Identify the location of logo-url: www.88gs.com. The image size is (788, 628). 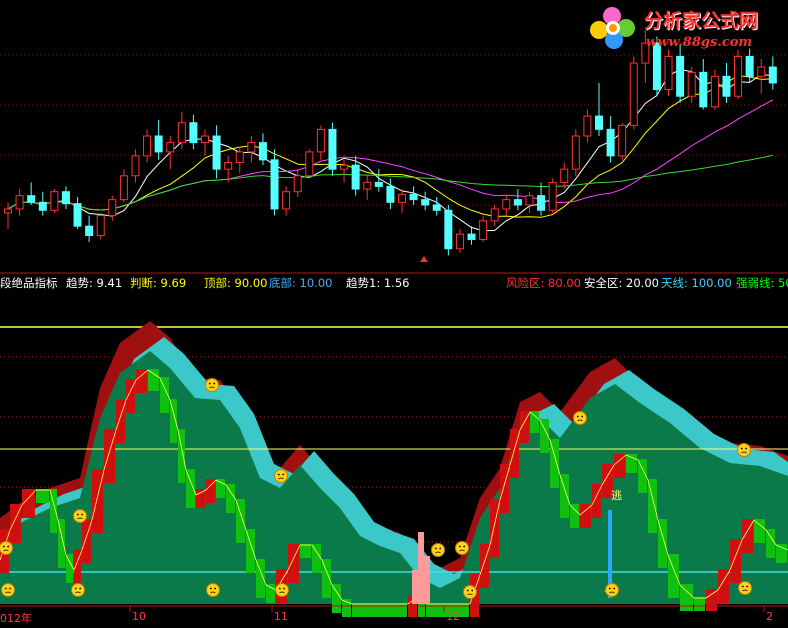
(699, 42).